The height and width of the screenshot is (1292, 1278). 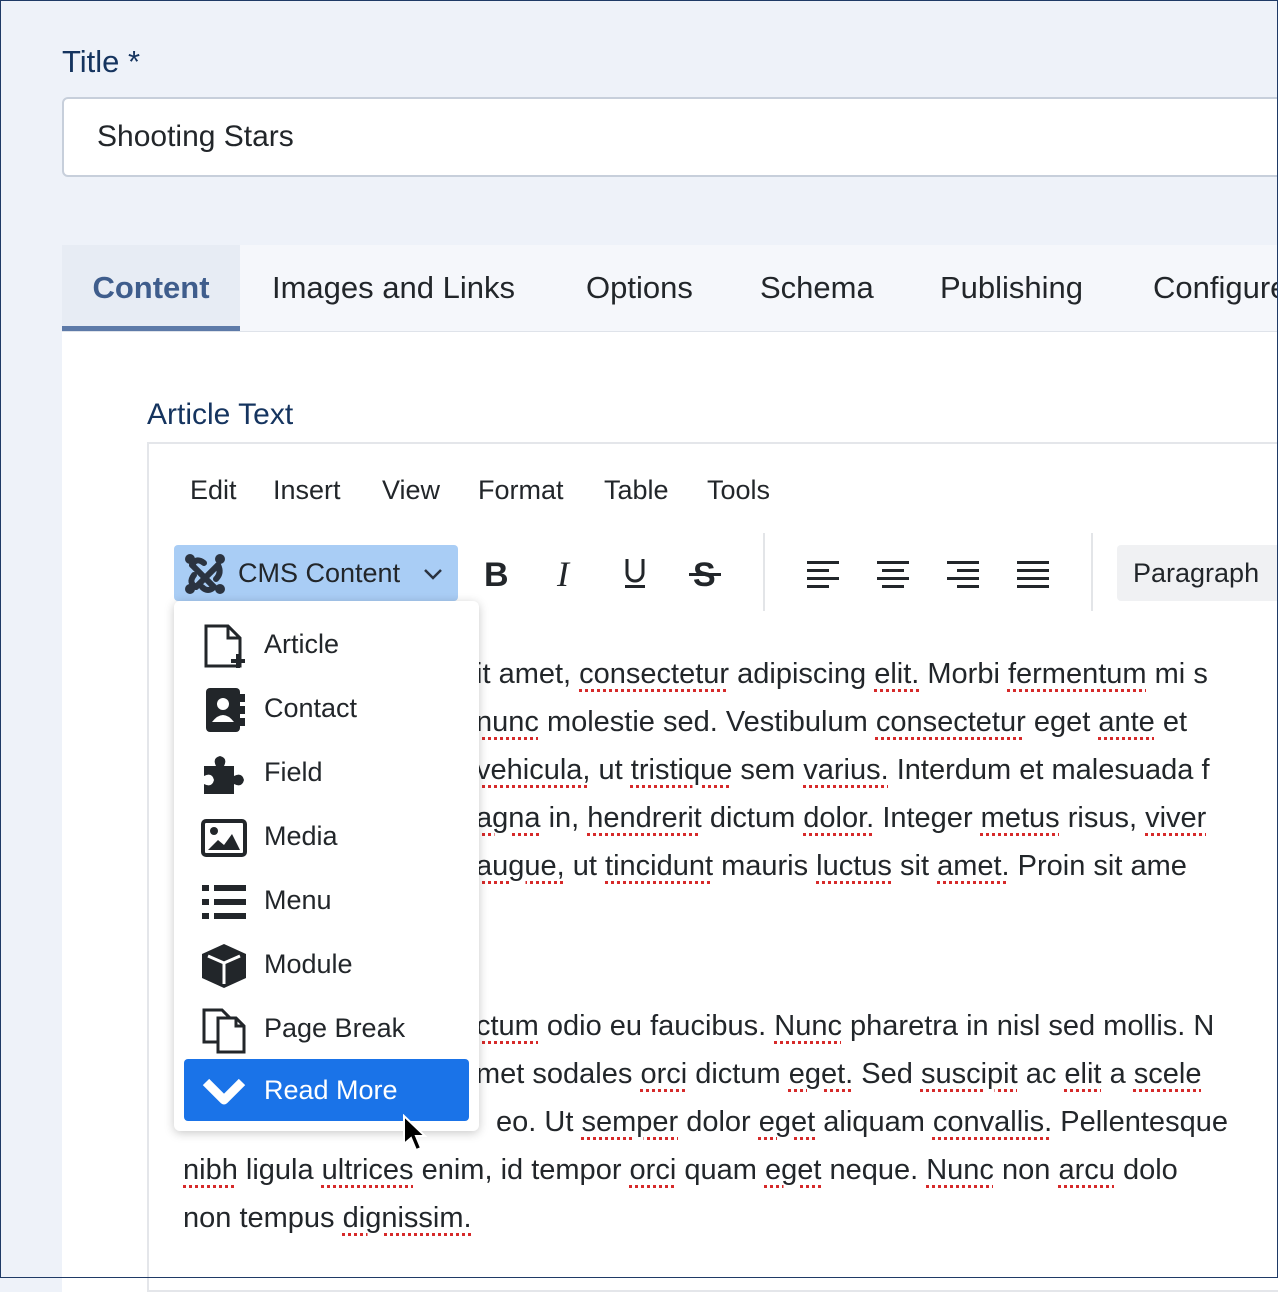 I want to click on svg-text: B, so click(x=496, y=574).